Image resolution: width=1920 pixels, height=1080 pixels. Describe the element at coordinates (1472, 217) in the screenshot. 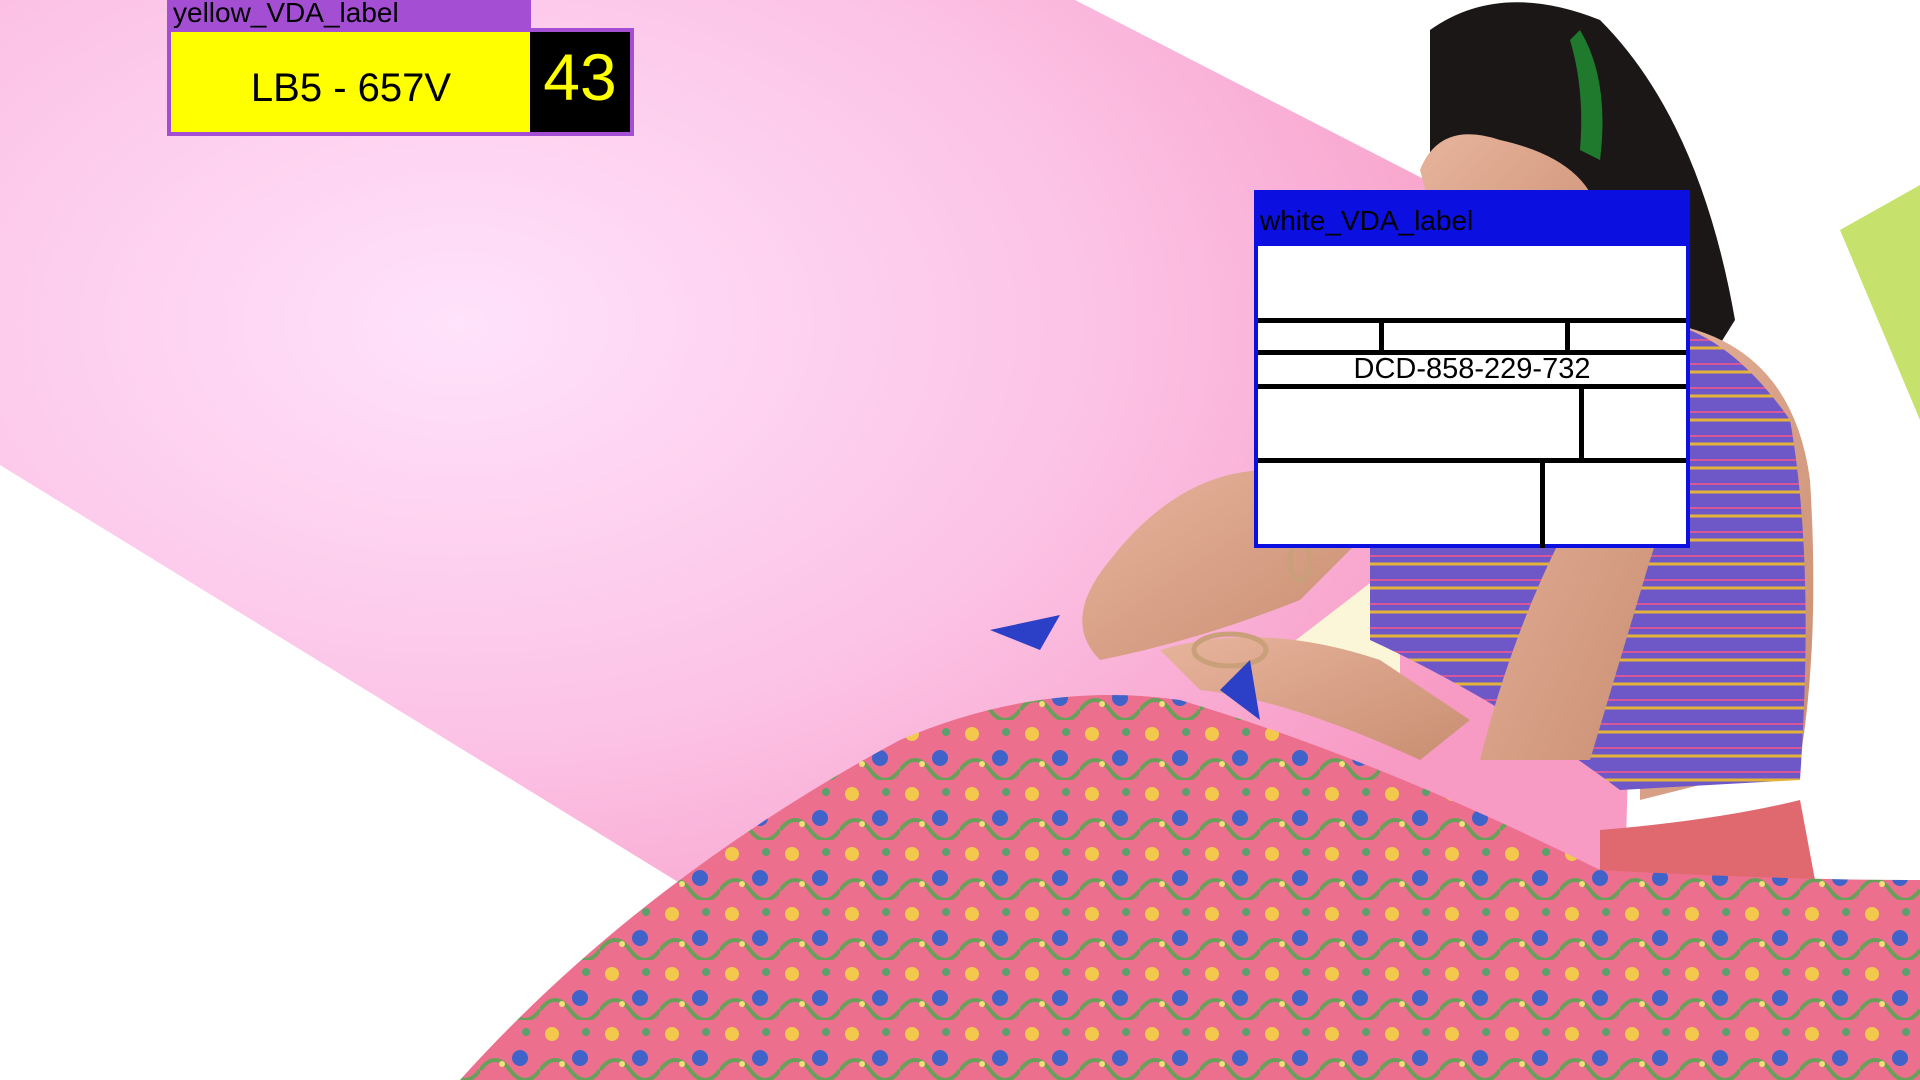

I see `white-vda-tag: white_VDA_label` at that location.